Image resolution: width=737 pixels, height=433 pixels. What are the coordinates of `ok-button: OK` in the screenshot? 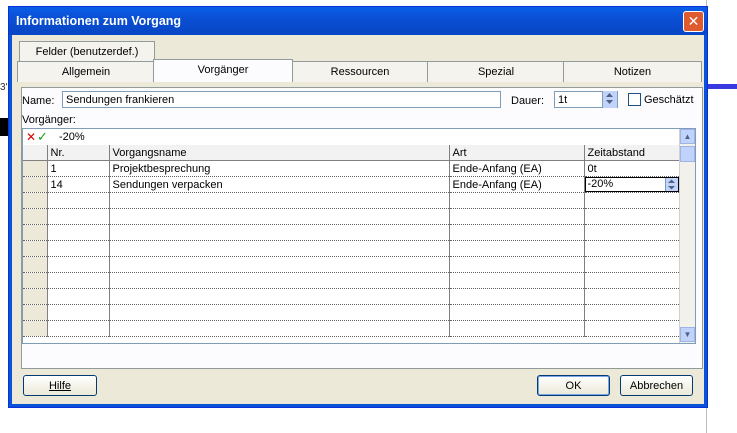 It's located at (573, 385).